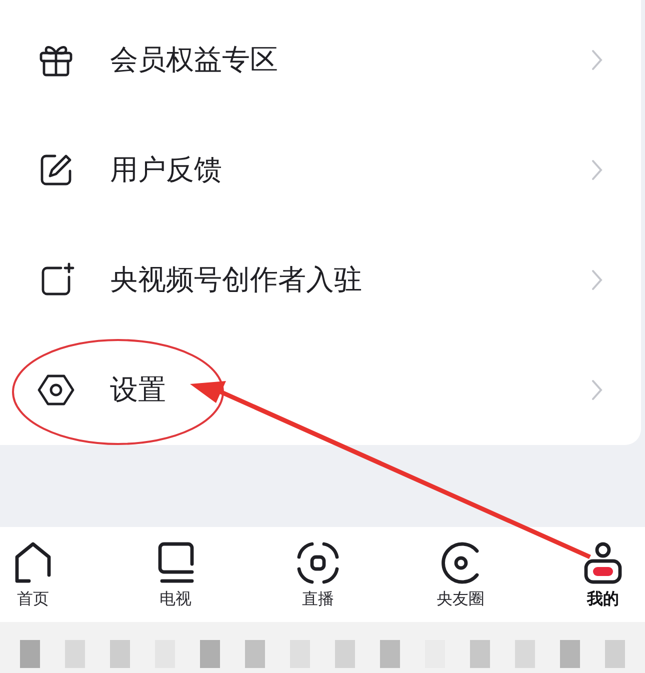  Describe the element at coordinates (461, 581) in the screenshot. I see `tab: 央友圈` at that location.